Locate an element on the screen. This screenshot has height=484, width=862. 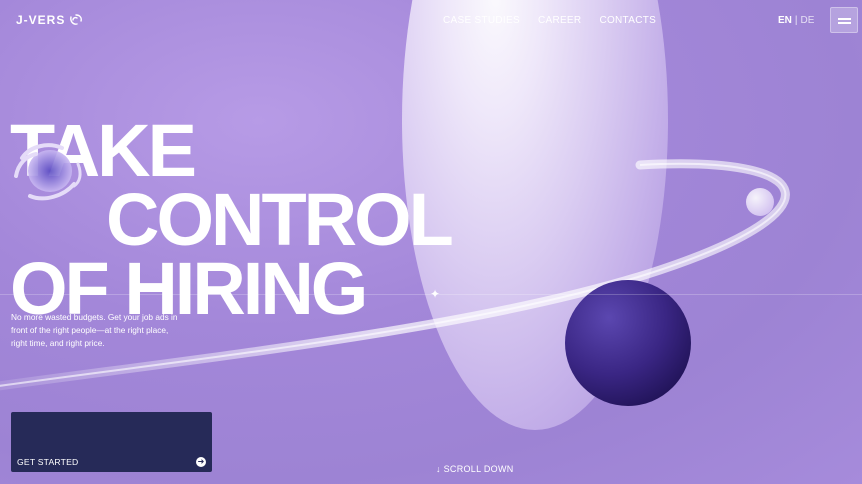
lang-de: DE is located at coordinates (808, 20).